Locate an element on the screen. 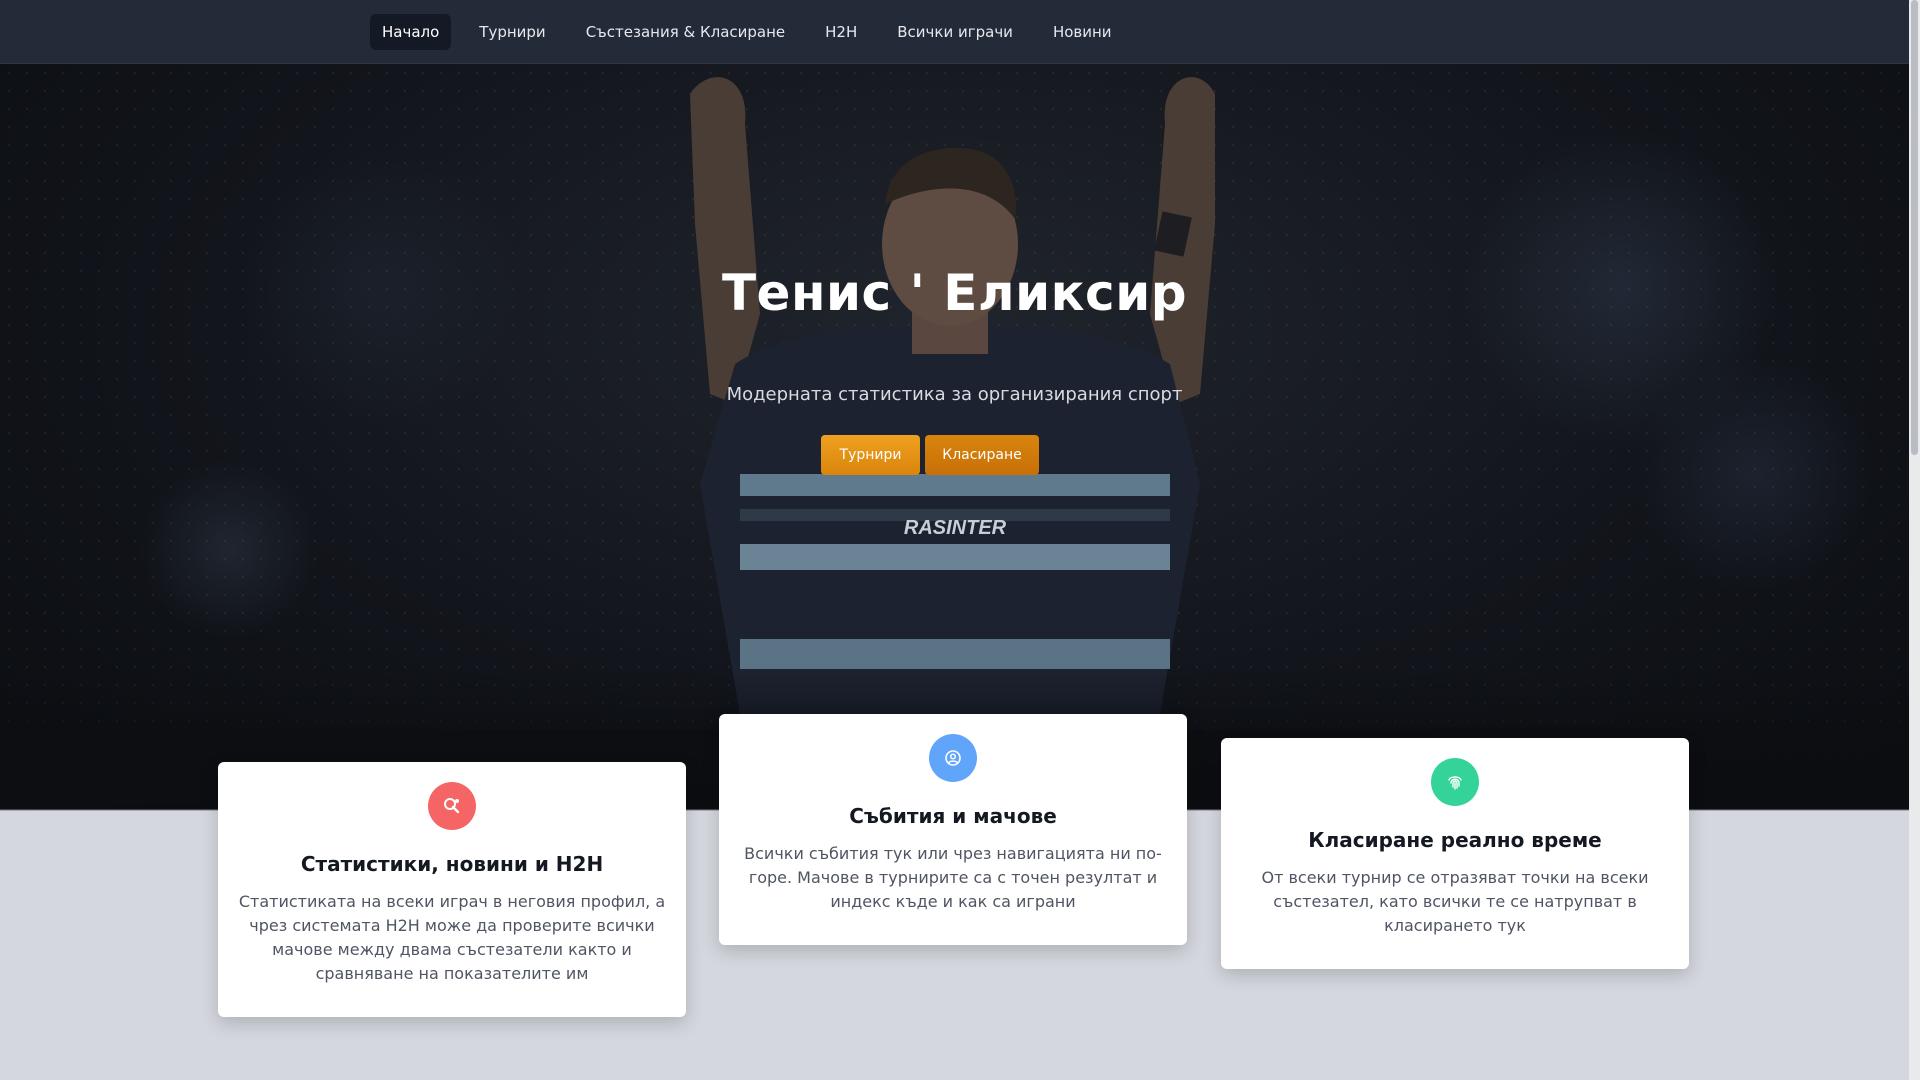  nav-item-home: Начало is located at coordinates (411, 32).